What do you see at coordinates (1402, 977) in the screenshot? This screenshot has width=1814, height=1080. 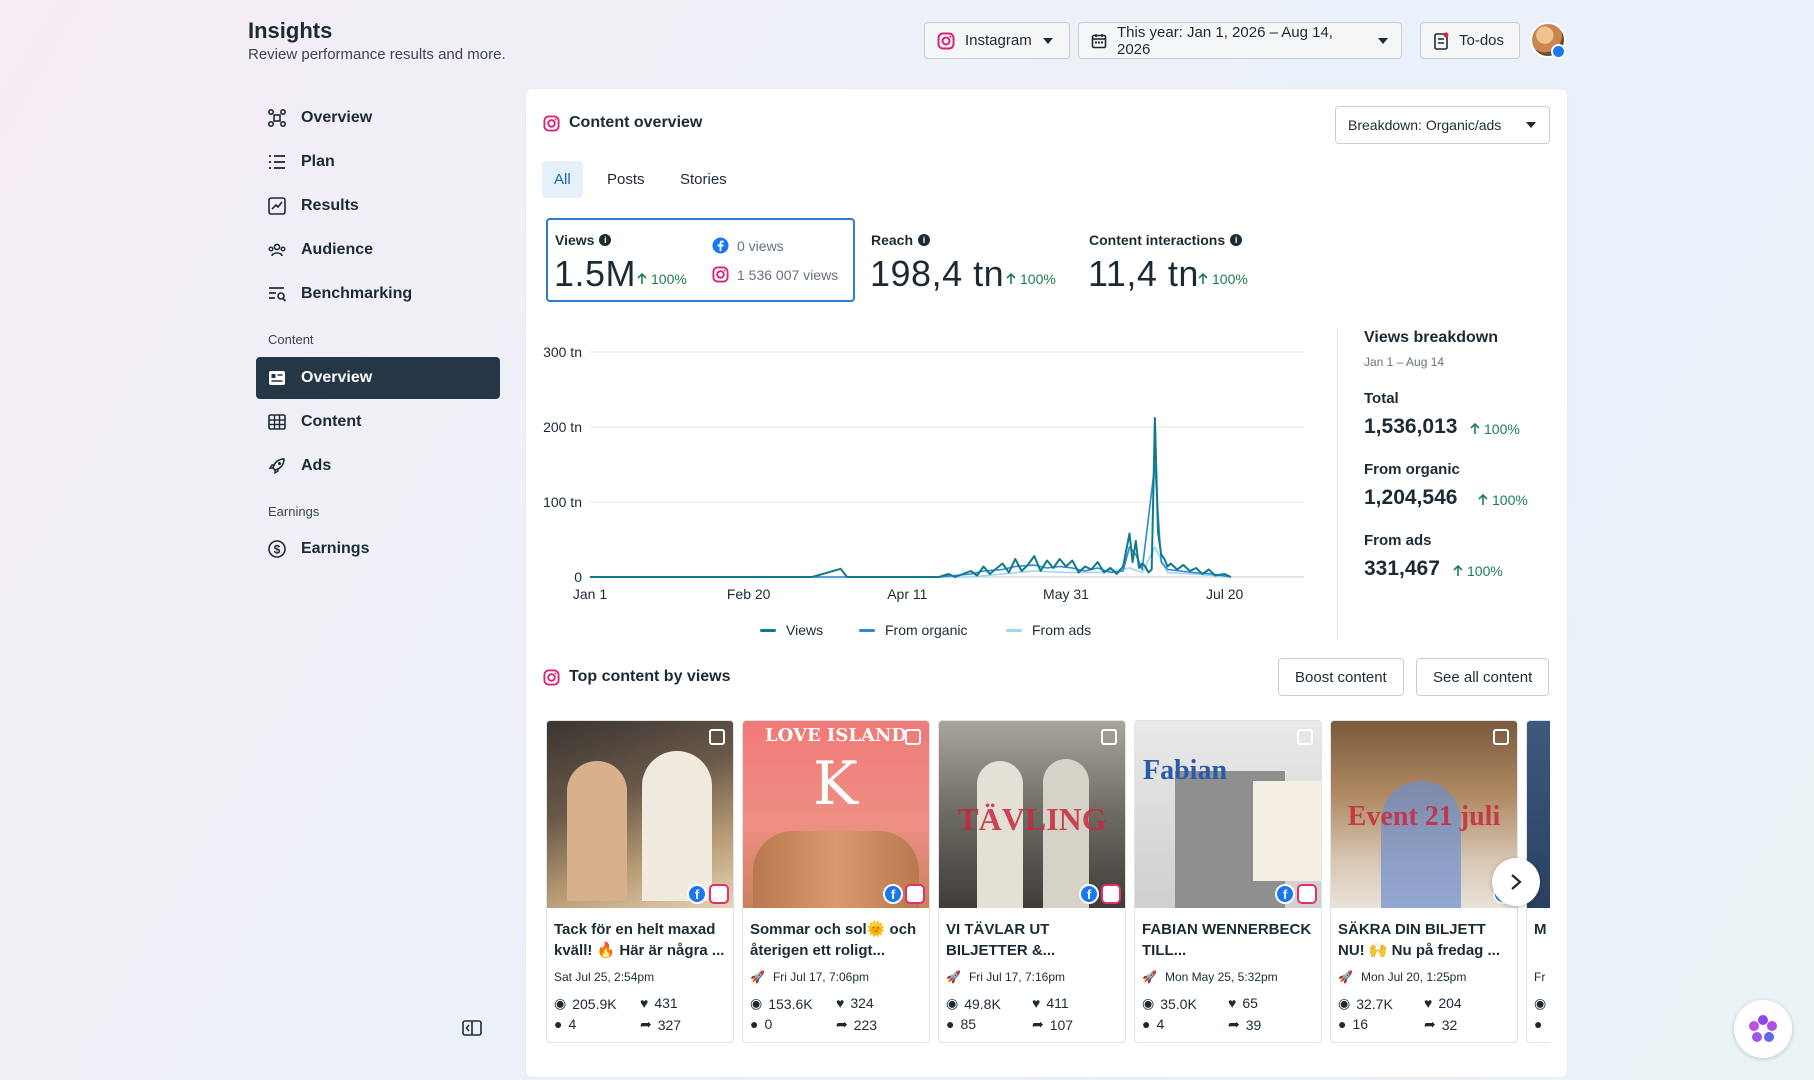 I see `post-date-row: 🚀 Mon Jul 20, 1:25pm` at bounding box center [1402, 977].